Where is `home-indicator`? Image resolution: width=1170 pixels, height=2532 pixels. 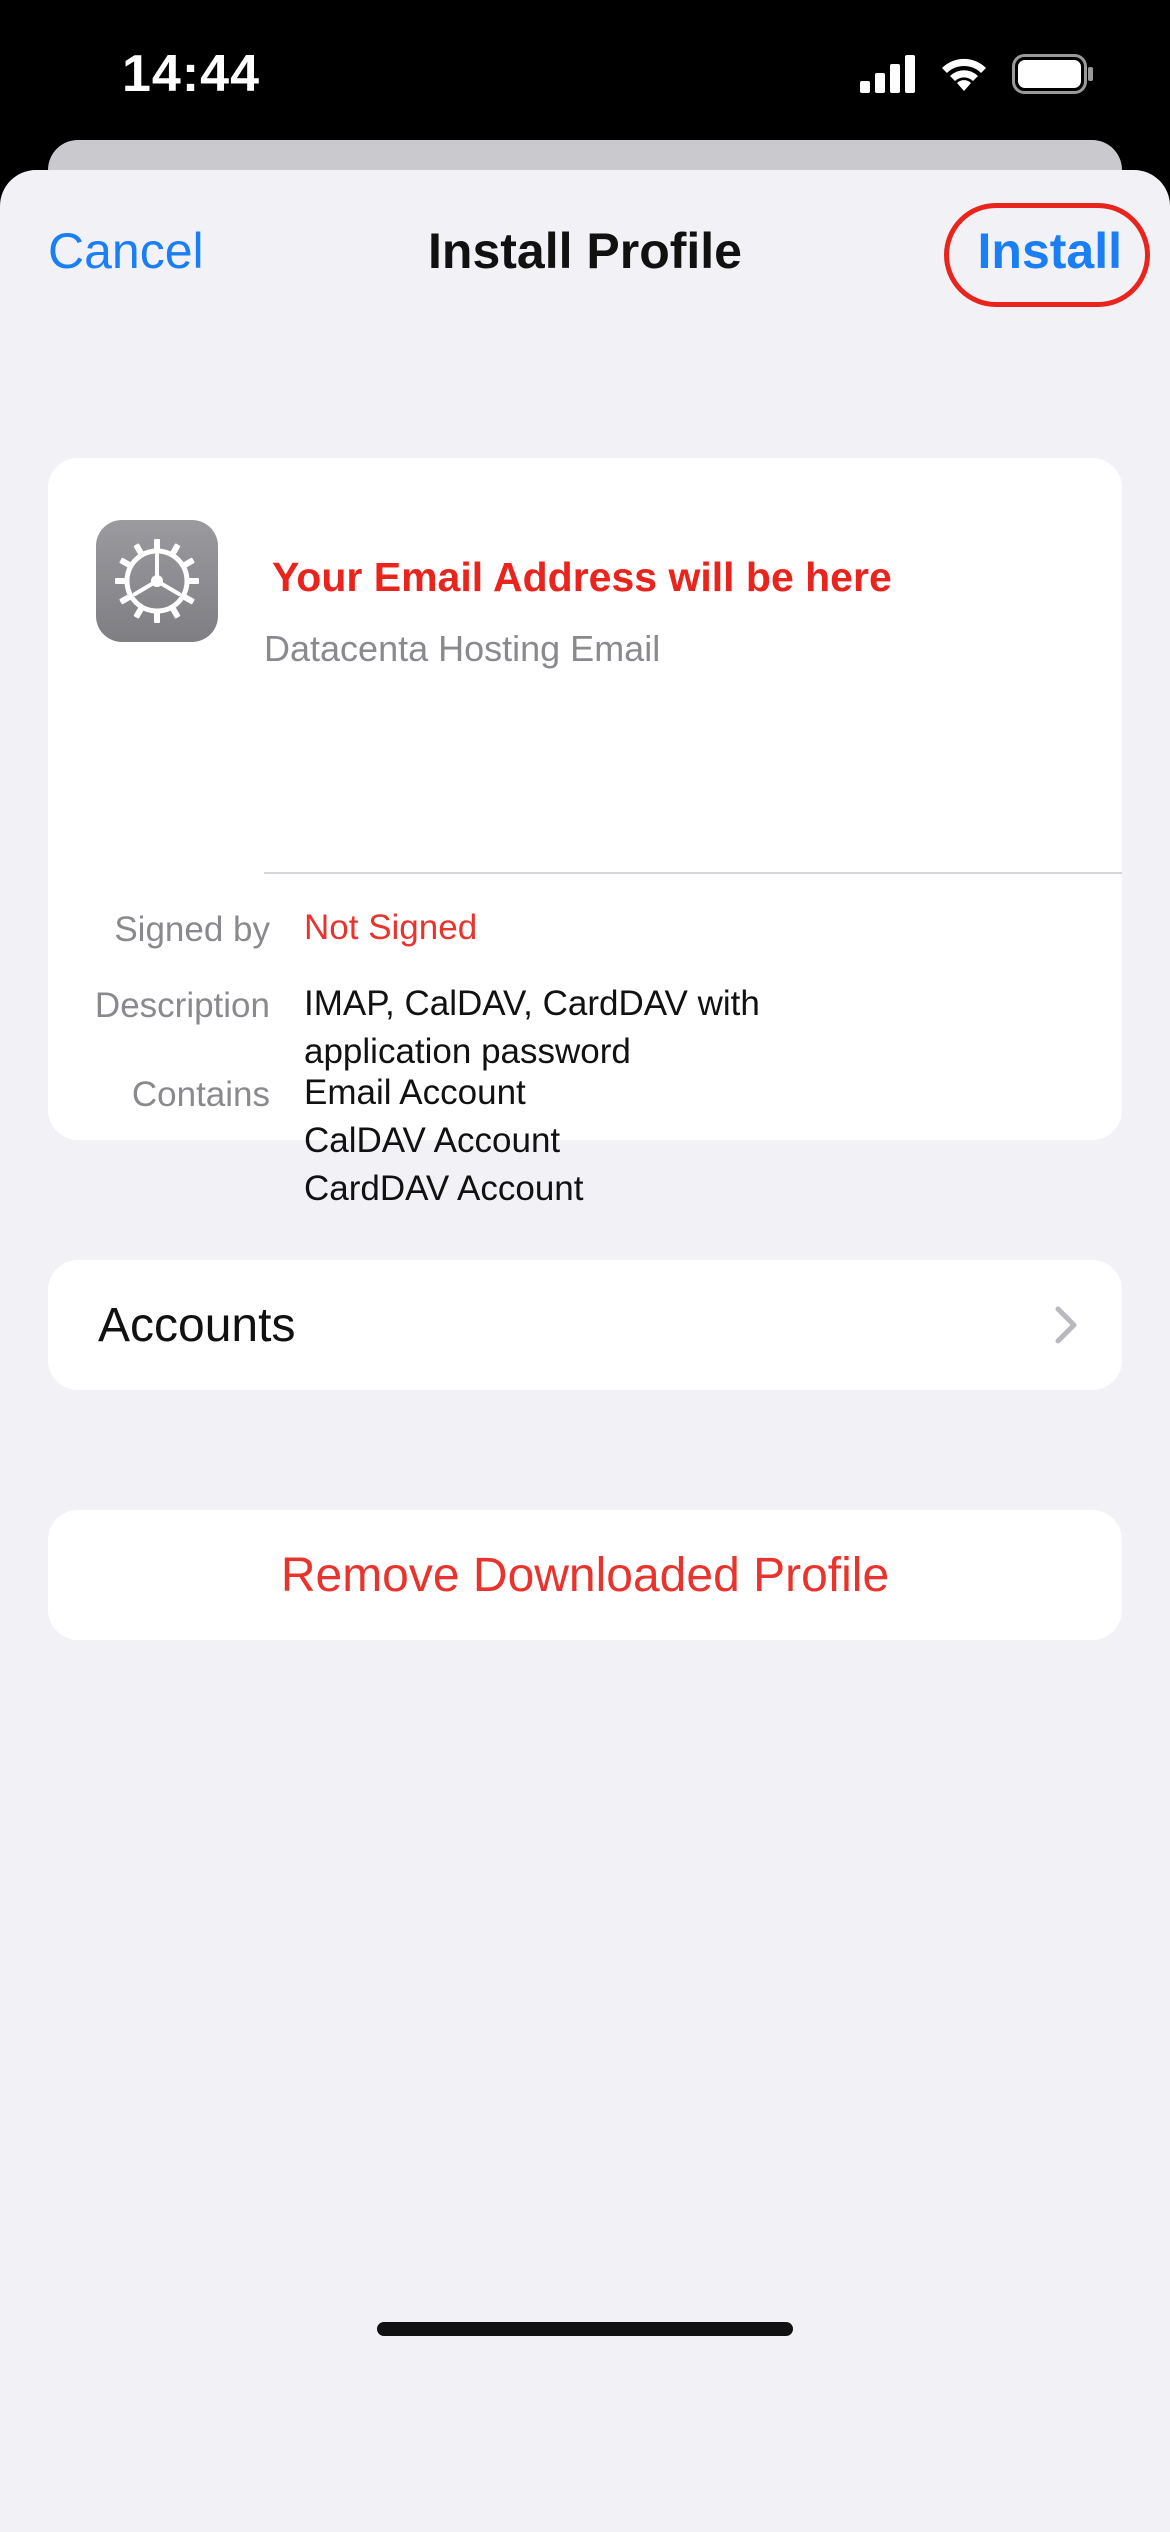
home-indicator is located at coordinates (585, 2329).